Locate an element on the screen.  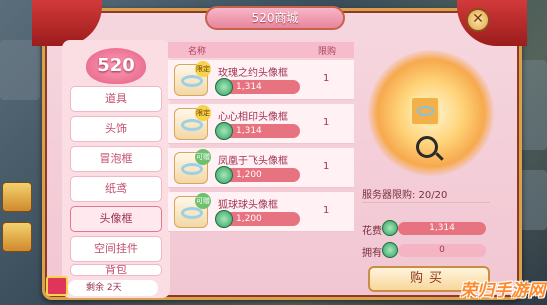
category-tab-props: 道具 is located at coordinates (116, 99).